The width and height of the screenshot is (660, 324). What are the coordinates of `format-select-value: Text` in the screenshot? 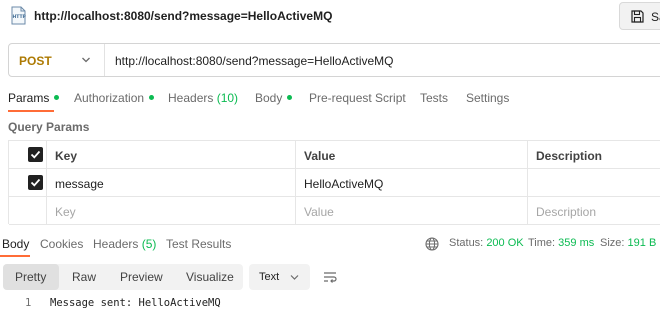 It's located at (269, 277).